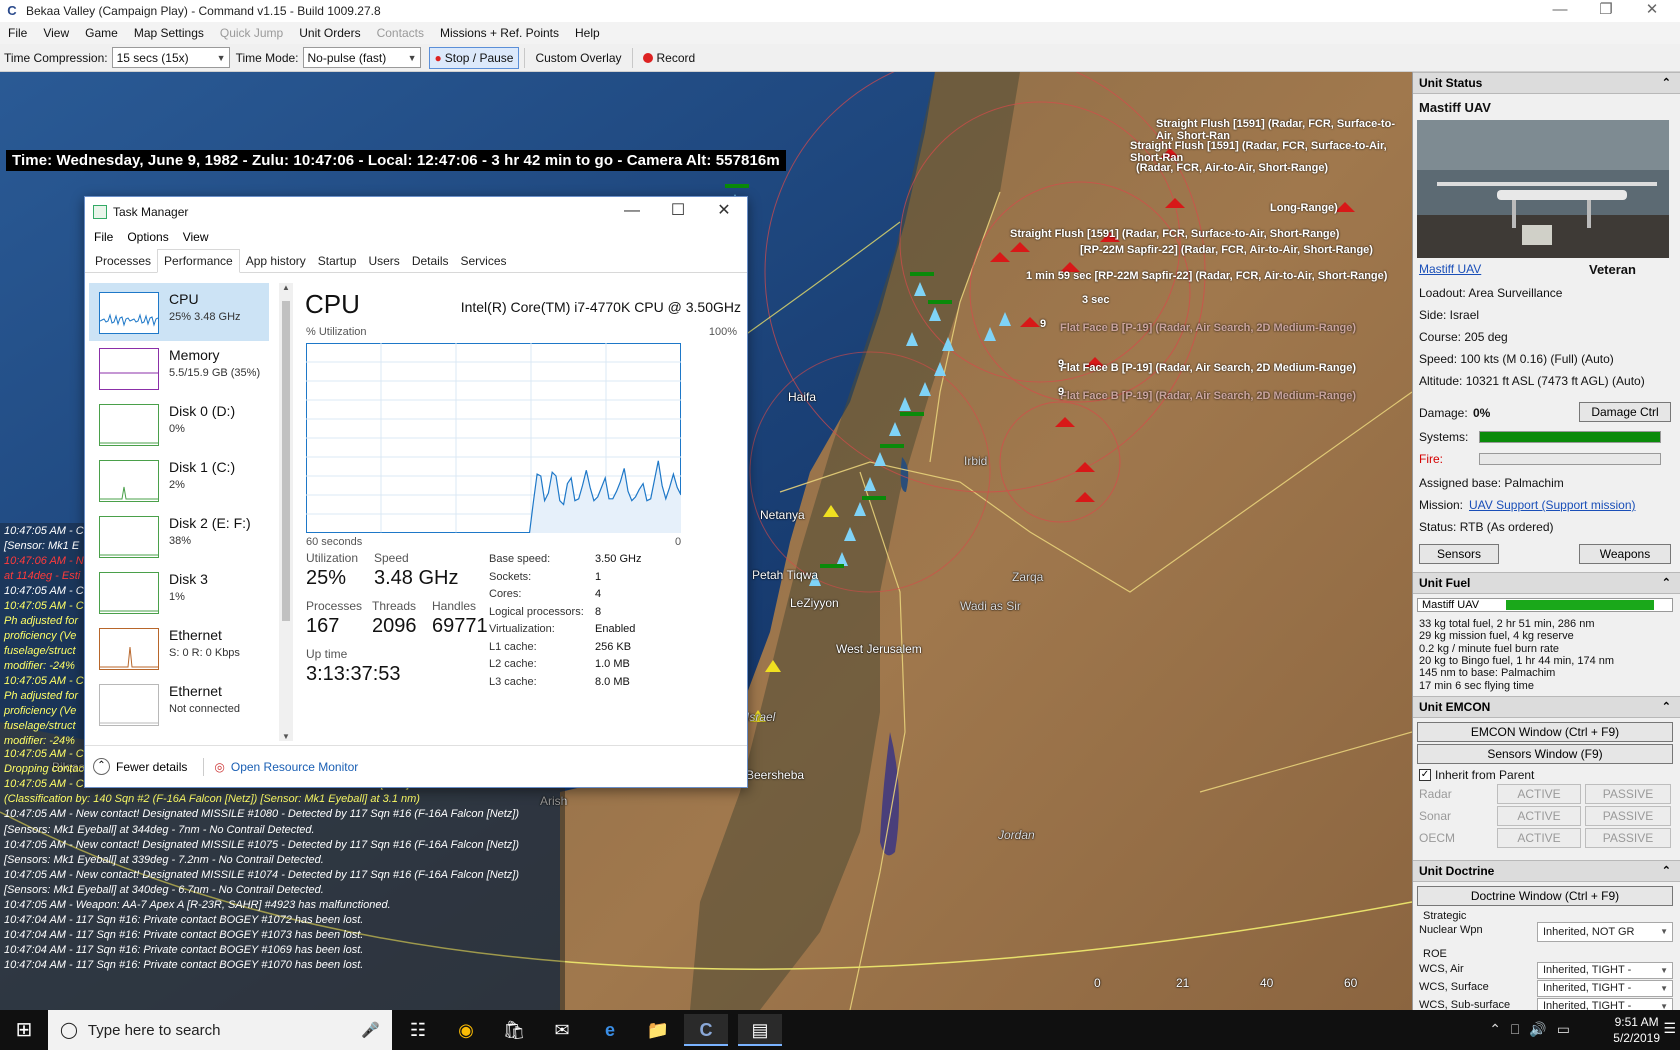 The width and height of the screenshot is (1680, 1050). Describe the element at coordinates (562, 1030) in the screenshot. I see `mail-icon: ✉` at that location.